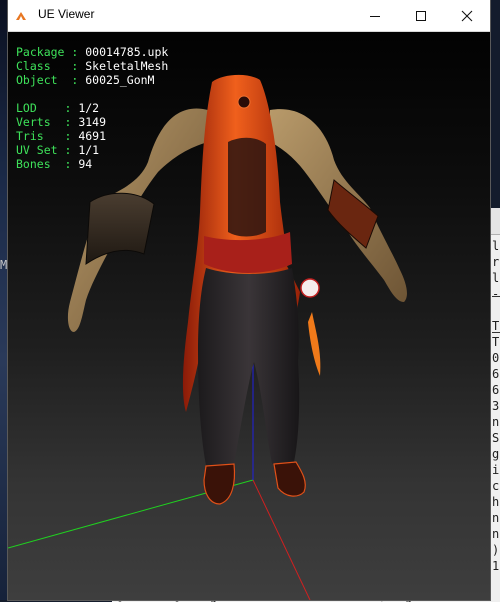  I want to click on lod-value: 1/2, so click(89, 108).